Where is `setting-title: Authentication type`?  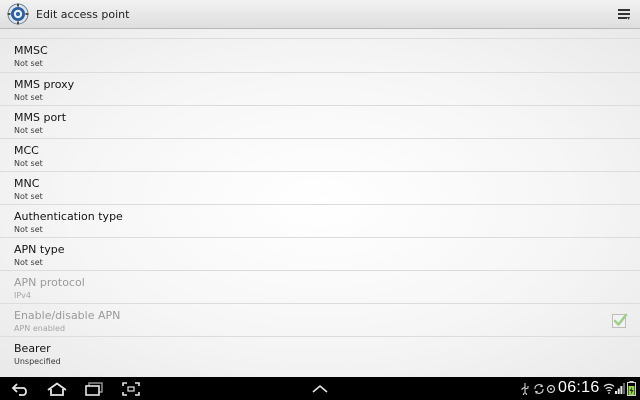
setting-title: Authentication type is located at coordinates (68, 216).